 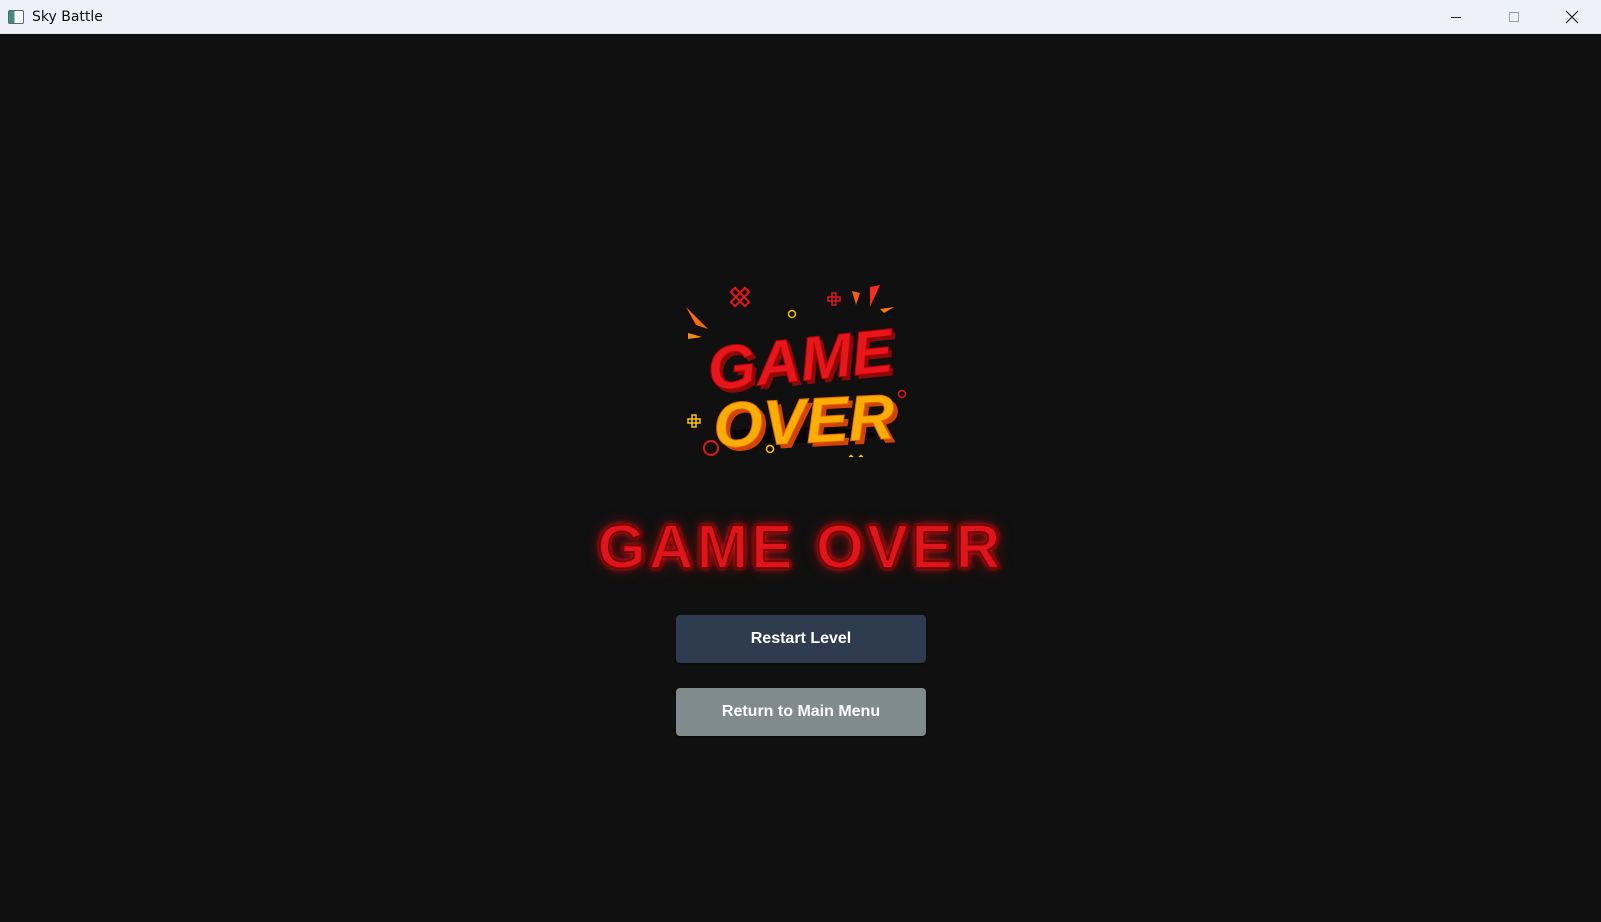 What do you see at coordinates (804, 418) in the screenshot?
I see `logo-over-text: OVER` at bounding box center [804, 418].